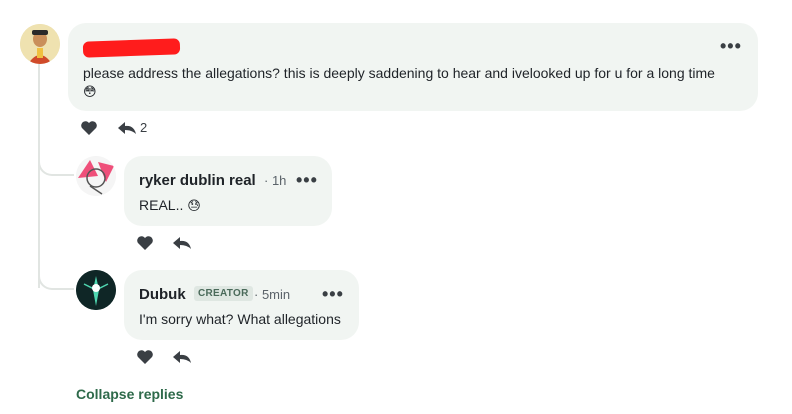  I want to click on emoji-flushed: 😳, so click(90, 91).